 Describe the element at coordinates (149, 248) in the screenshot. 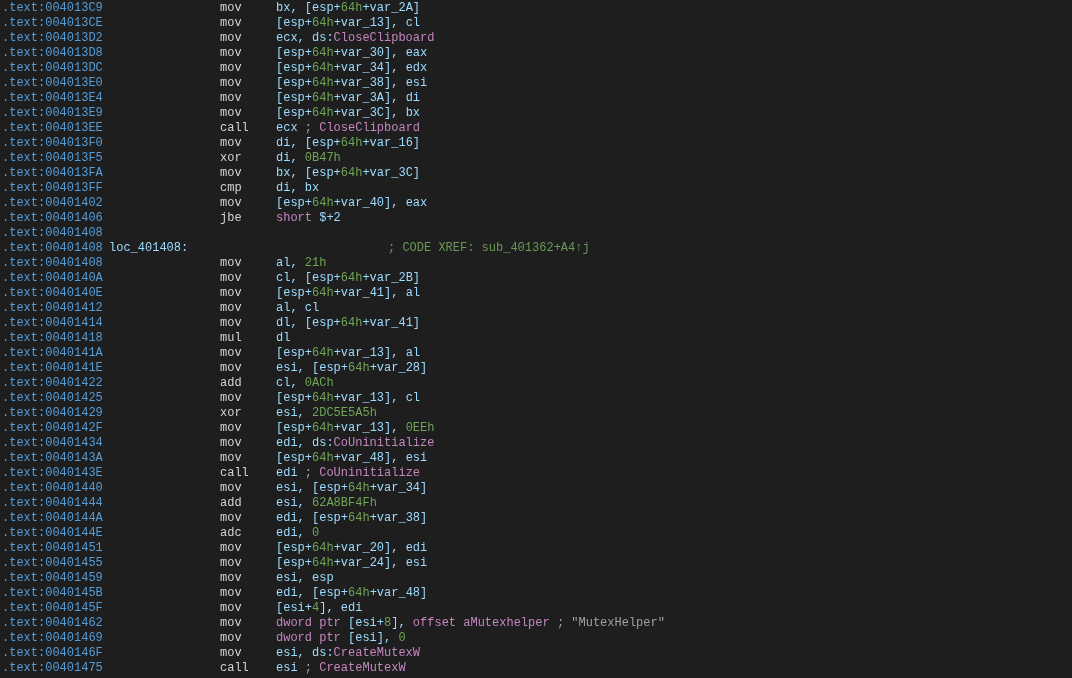

I see `label-text: loc_401408:` at that location.